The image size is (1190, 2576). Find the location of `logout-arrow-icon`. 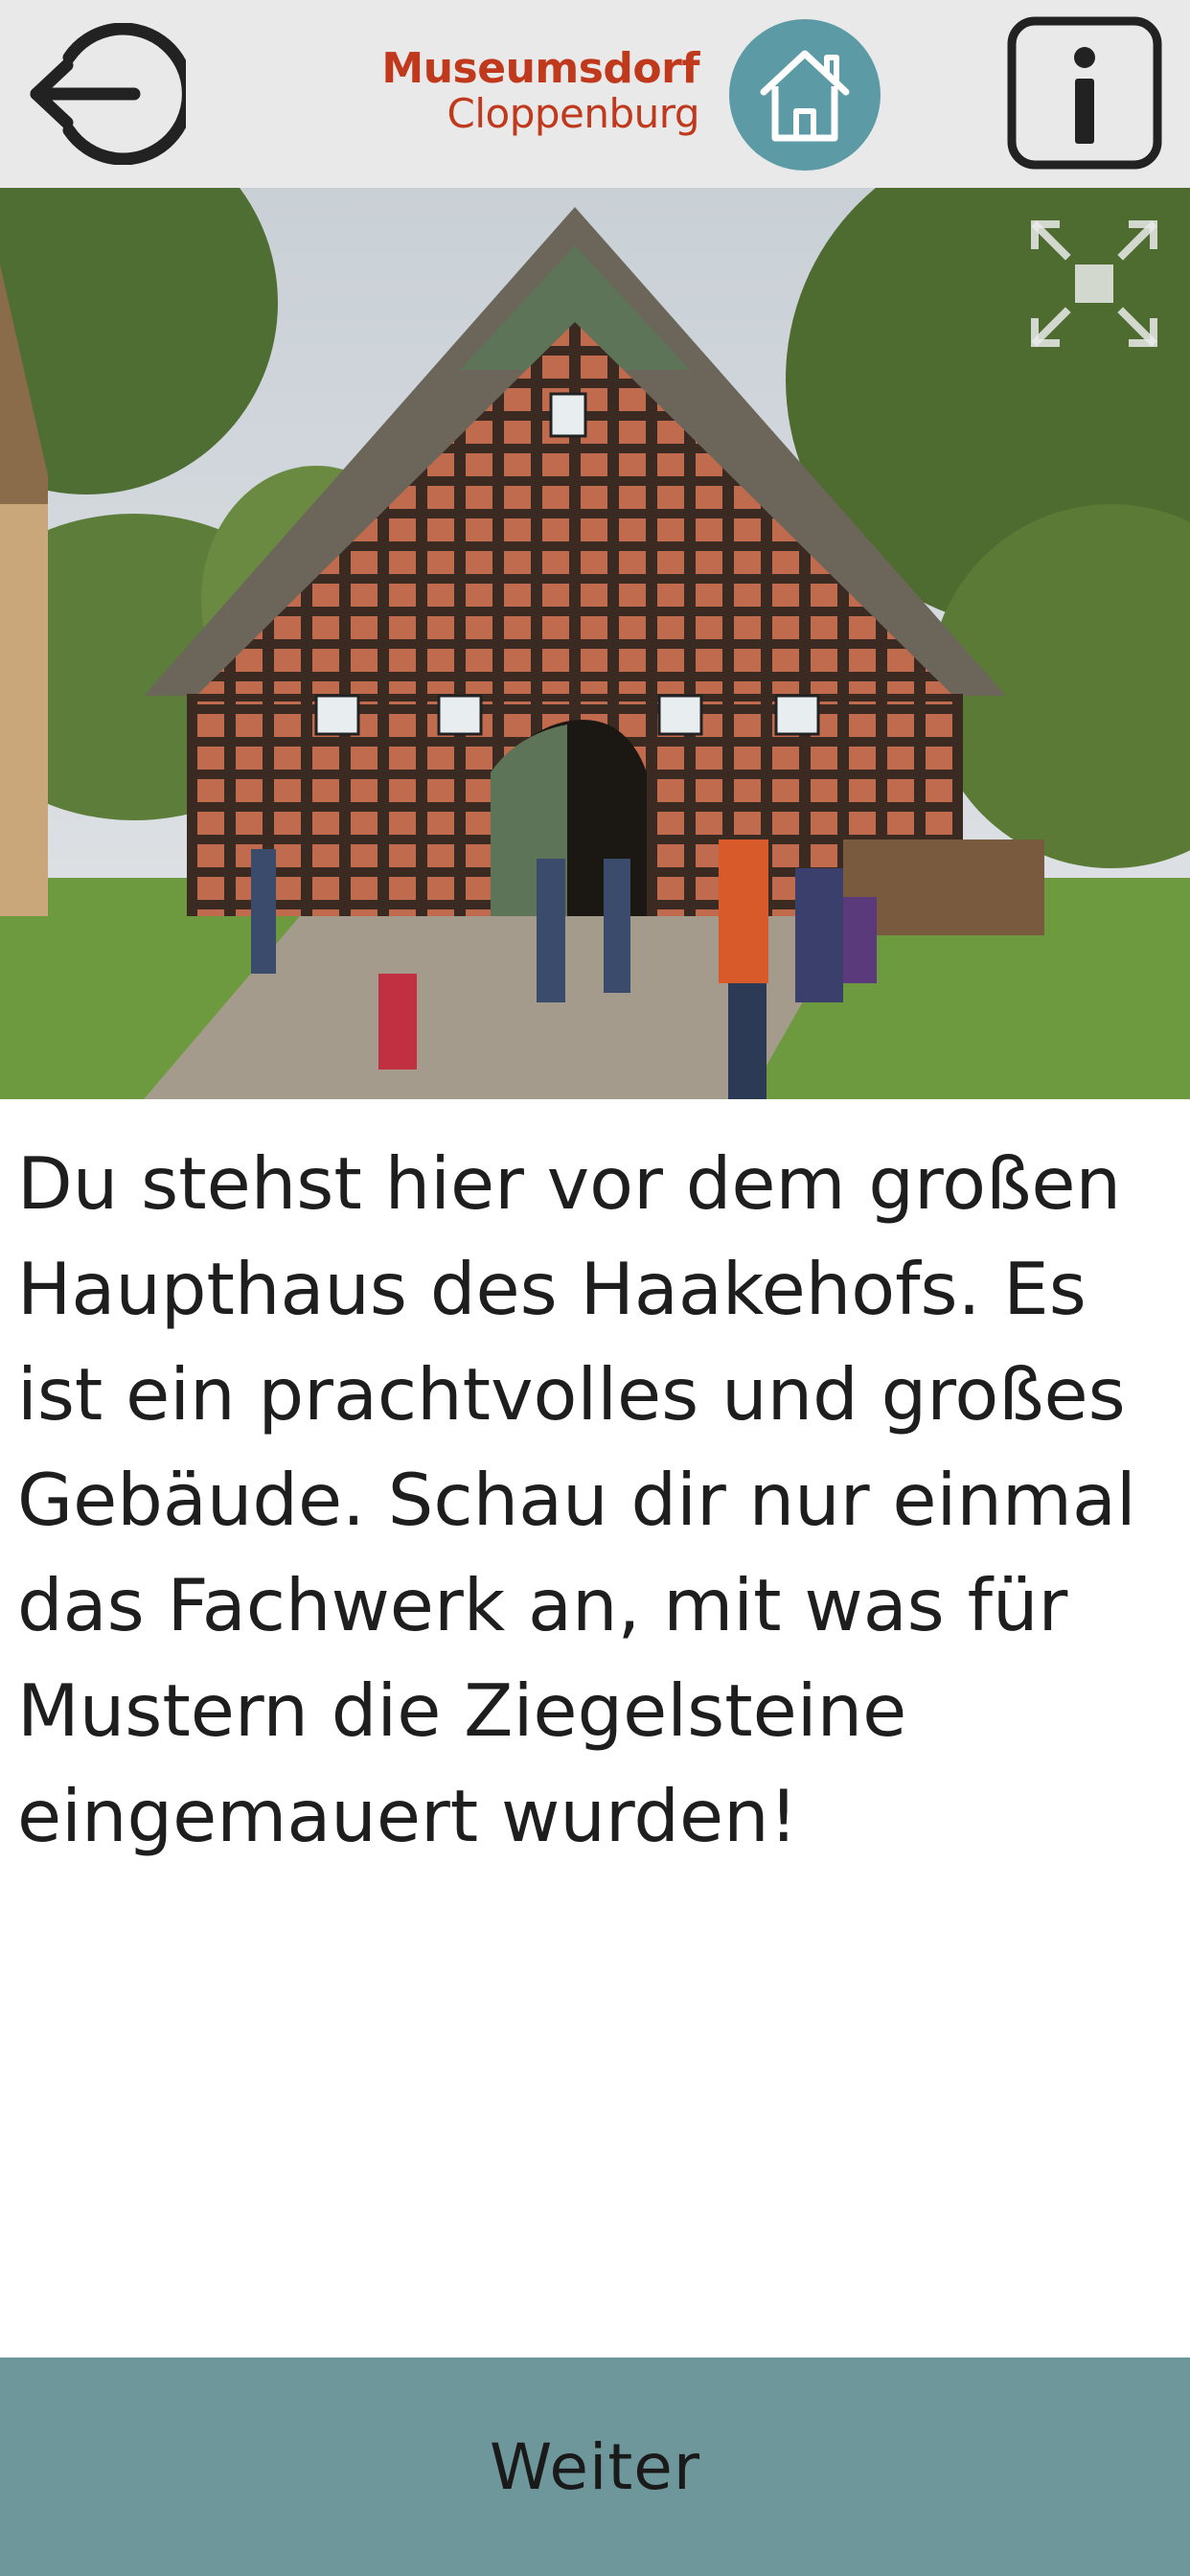

logout-arrow-icon is located at coordinates (113, 94).